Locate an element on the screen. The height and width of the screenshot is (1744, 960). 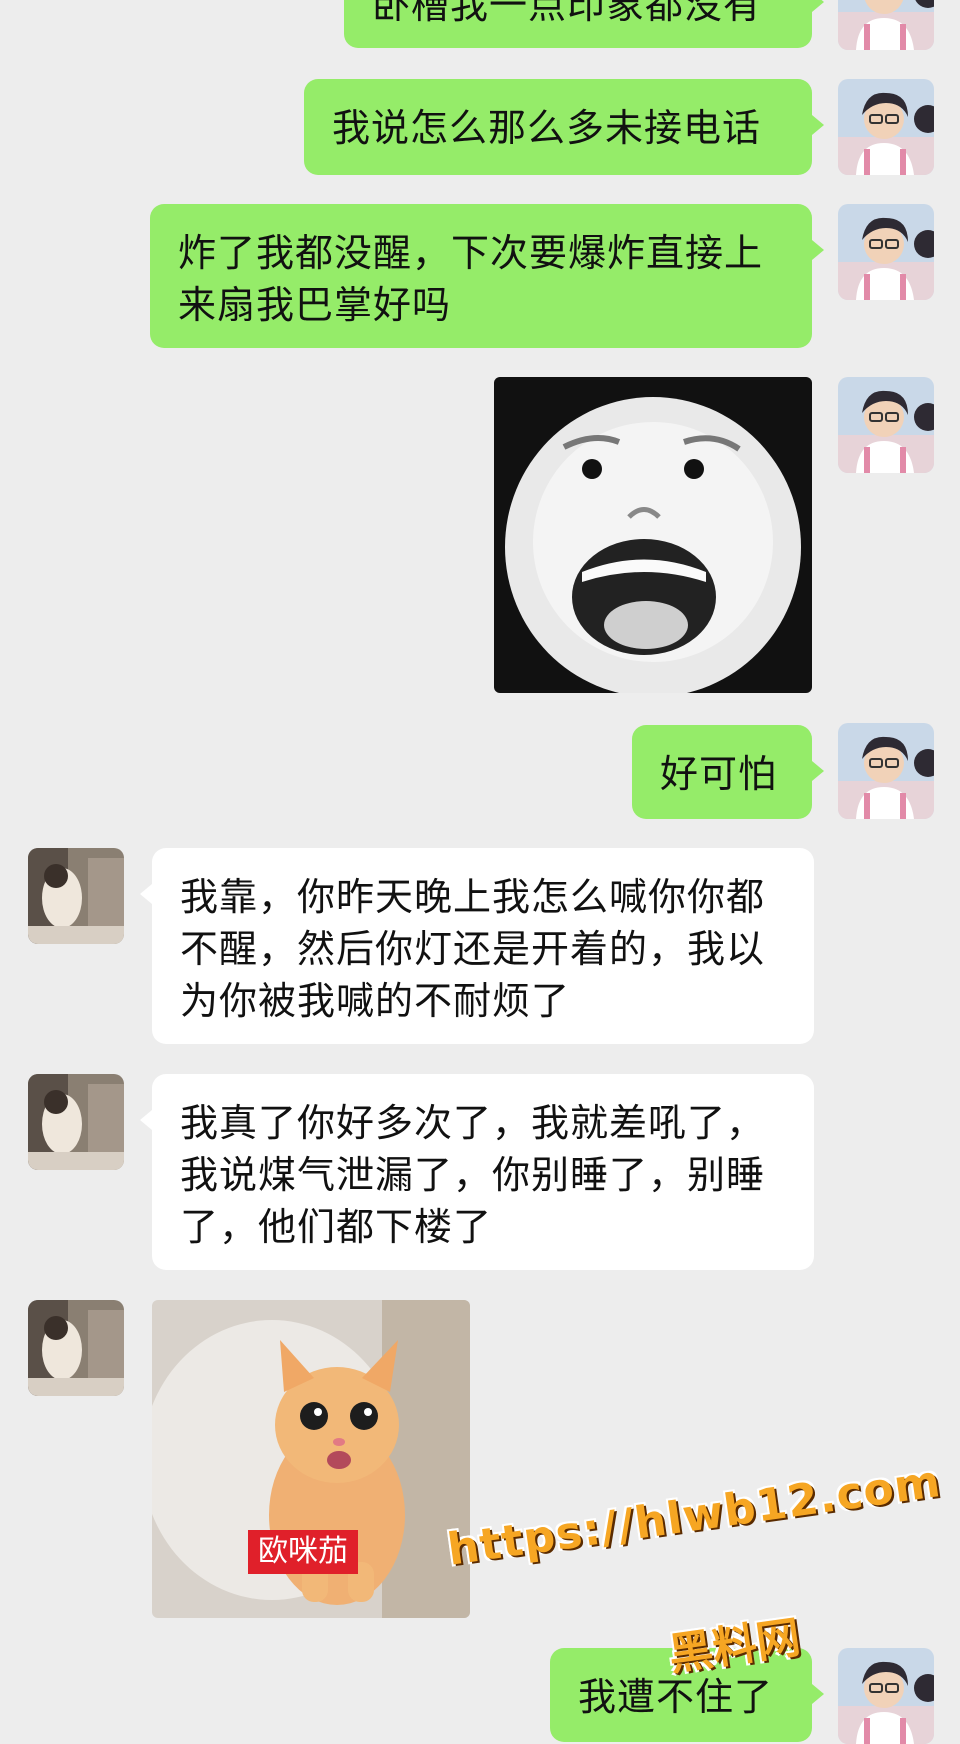
message-bubble-sent: 卧槽我一点印象都没有 is located at coordinates (584, 24).